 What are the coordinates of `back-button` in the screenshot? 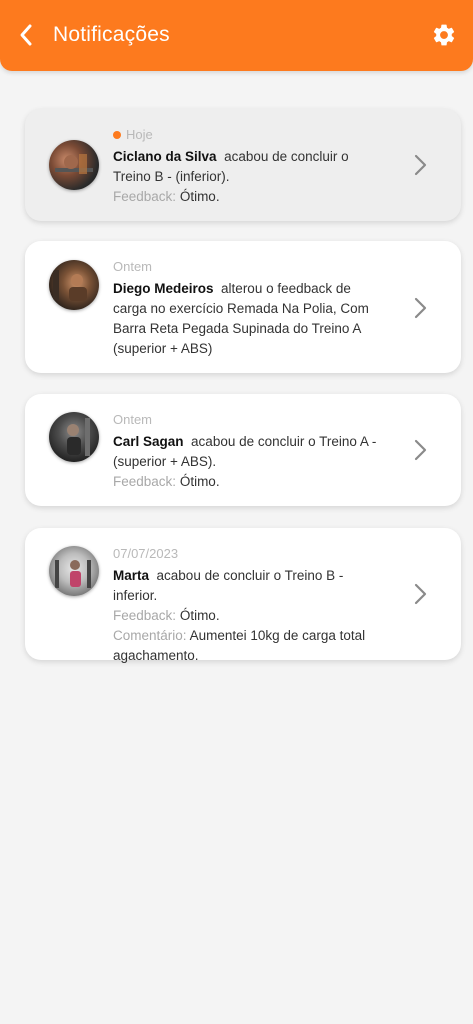 It's located at (26, 35).